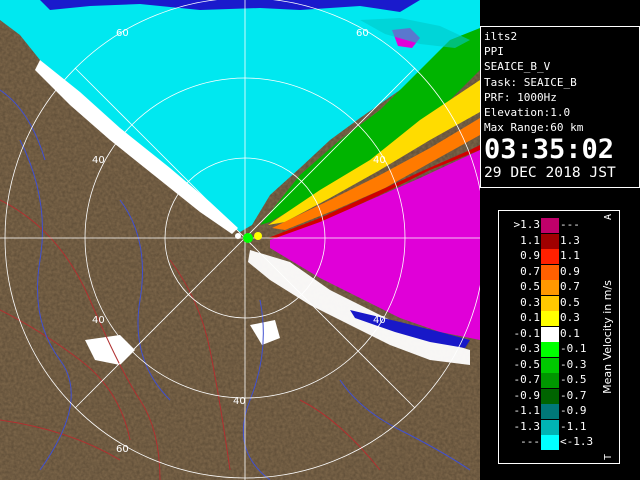  What do you see at coordinates (570, 333) in the screenshot?
I see `legend-range-high: 0.1` at bounding box center [570, 333].